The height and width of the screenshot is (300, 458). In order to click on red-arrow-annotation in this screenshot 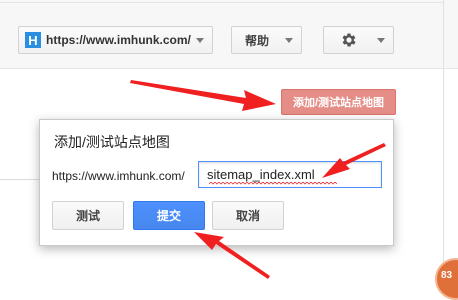, I will do `click(203, 95)`.